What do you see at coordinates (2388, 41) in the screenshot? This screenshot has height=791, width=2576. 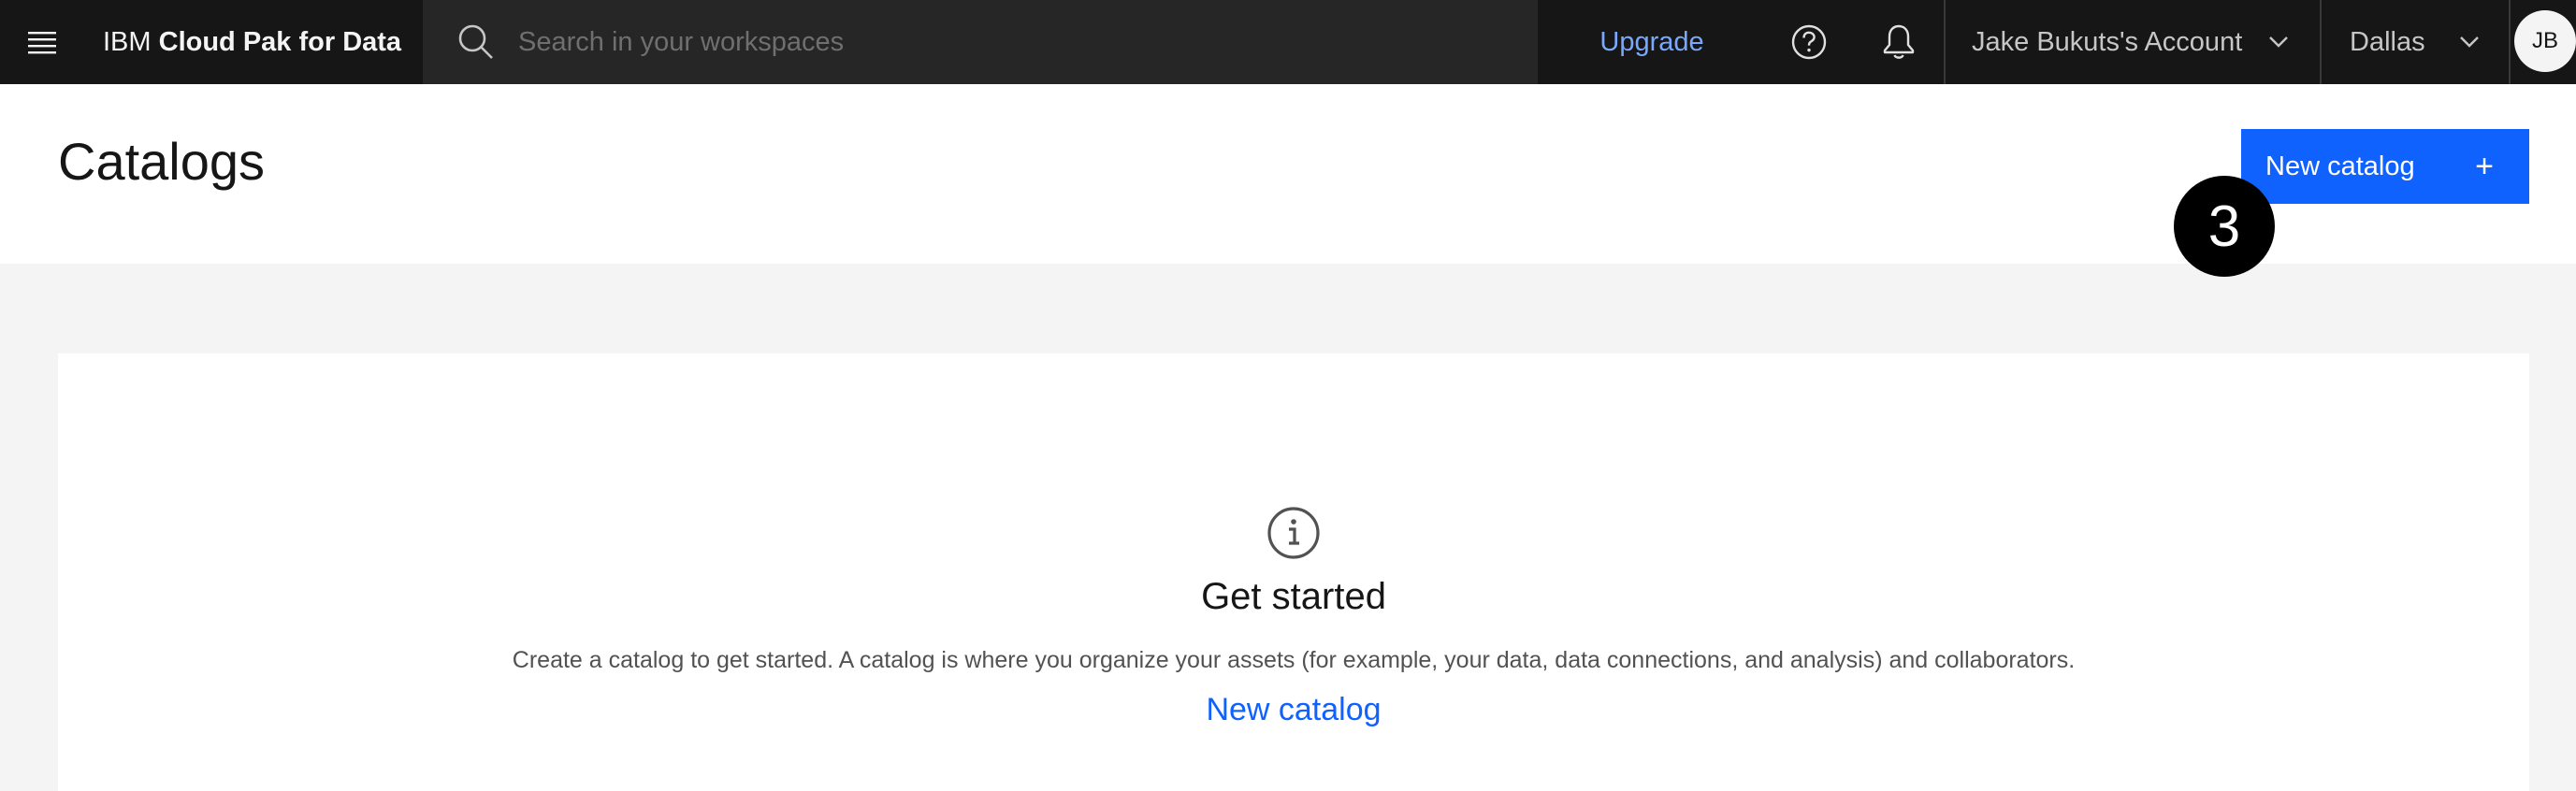 I see `region-label: Dallas` at bounding box center [2388, 41].